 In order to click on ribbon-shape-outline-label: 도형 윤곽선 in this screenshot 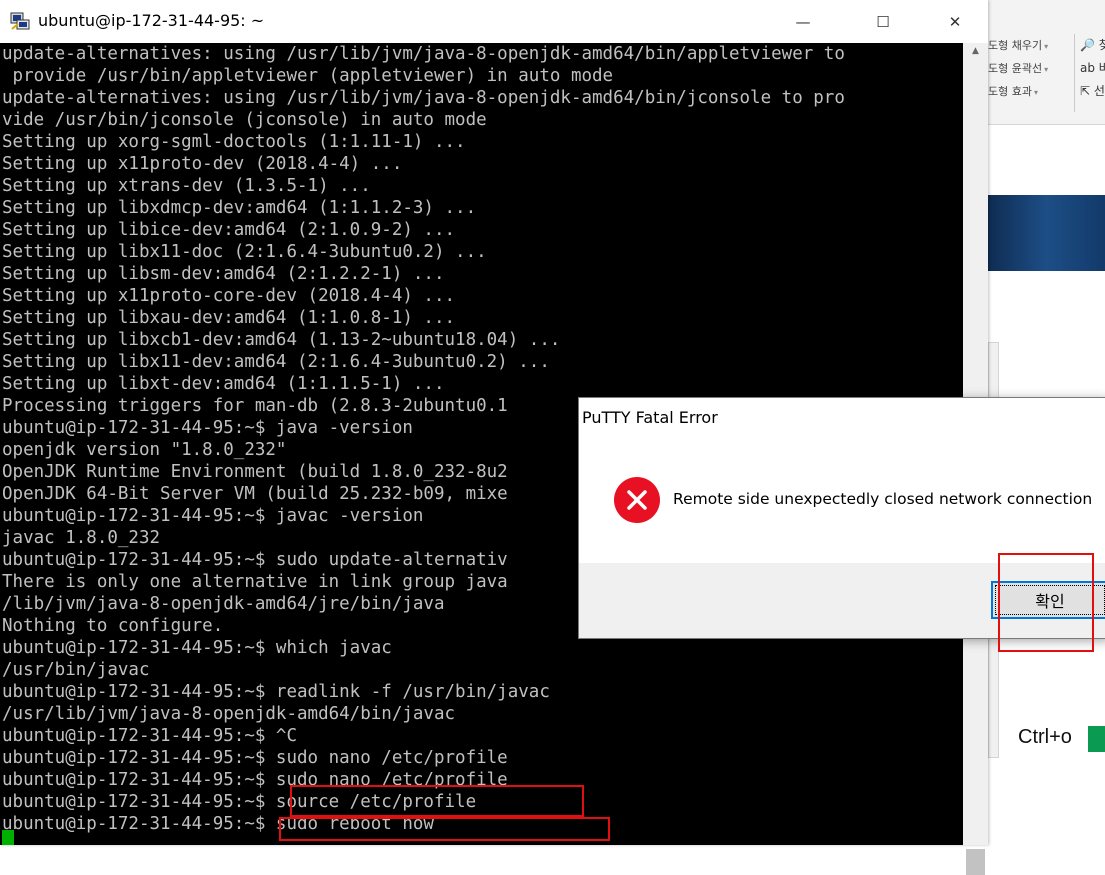, I will do `click(1015, 68)`.